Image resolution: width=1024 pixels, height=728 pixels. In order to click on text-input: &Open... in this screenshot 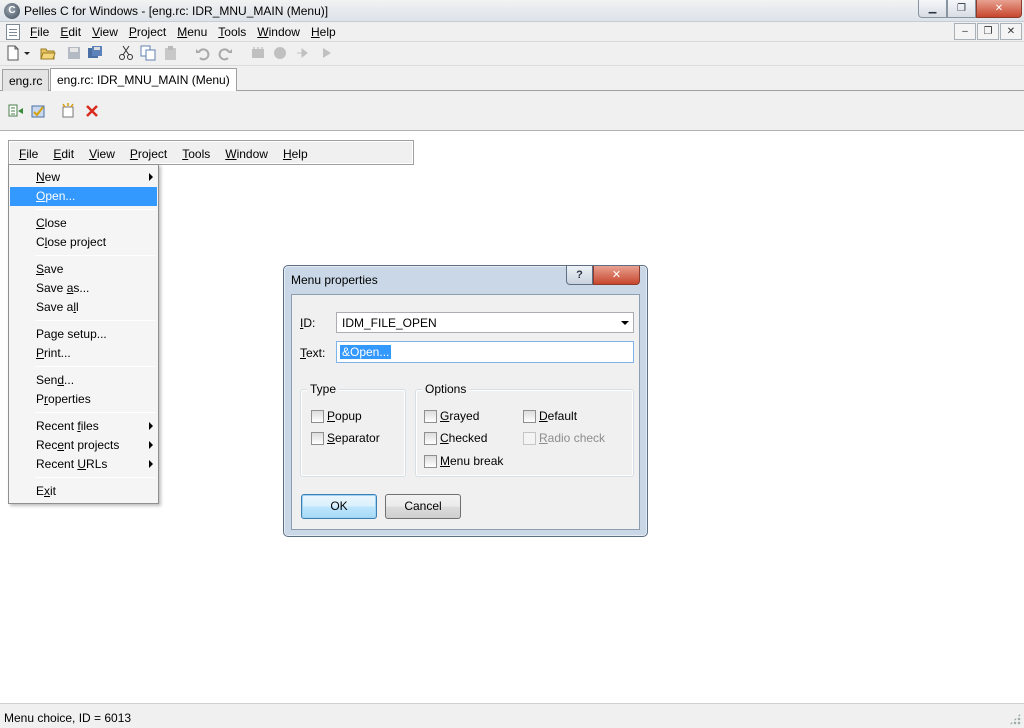, I will do `click(485, 352)`.